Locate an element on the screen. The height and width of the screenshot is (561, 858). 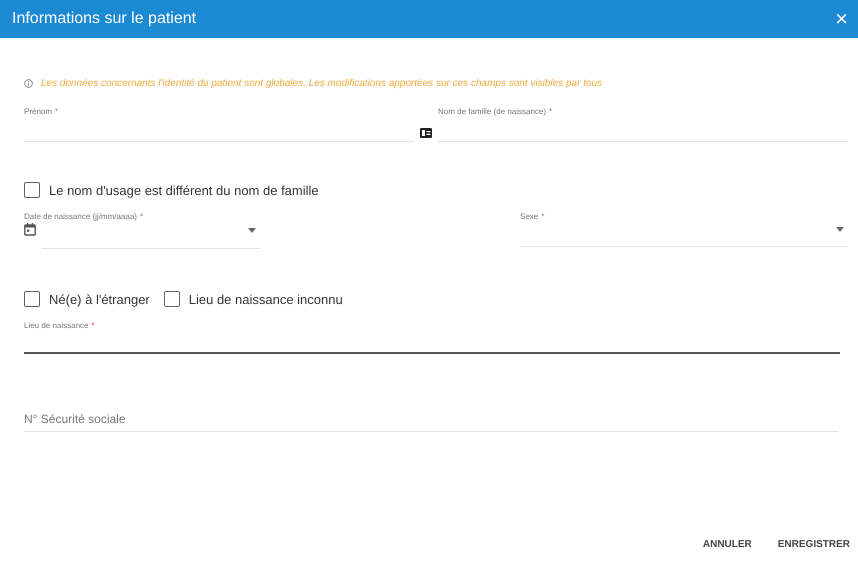
checkbox-label: Lieu de naissance inconnu is located at coordinates (265, 299).